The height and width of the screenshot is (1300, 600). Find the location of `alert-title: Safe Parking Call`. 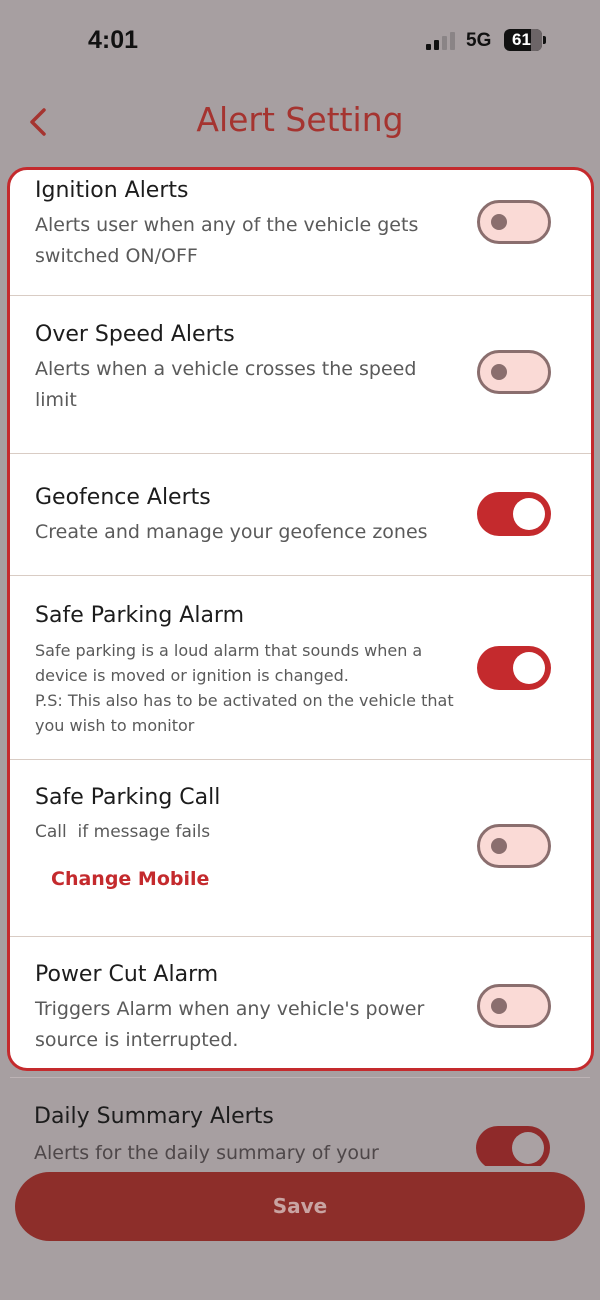

alert-title: Safe Parking Call is located at coordinates (128, 797).